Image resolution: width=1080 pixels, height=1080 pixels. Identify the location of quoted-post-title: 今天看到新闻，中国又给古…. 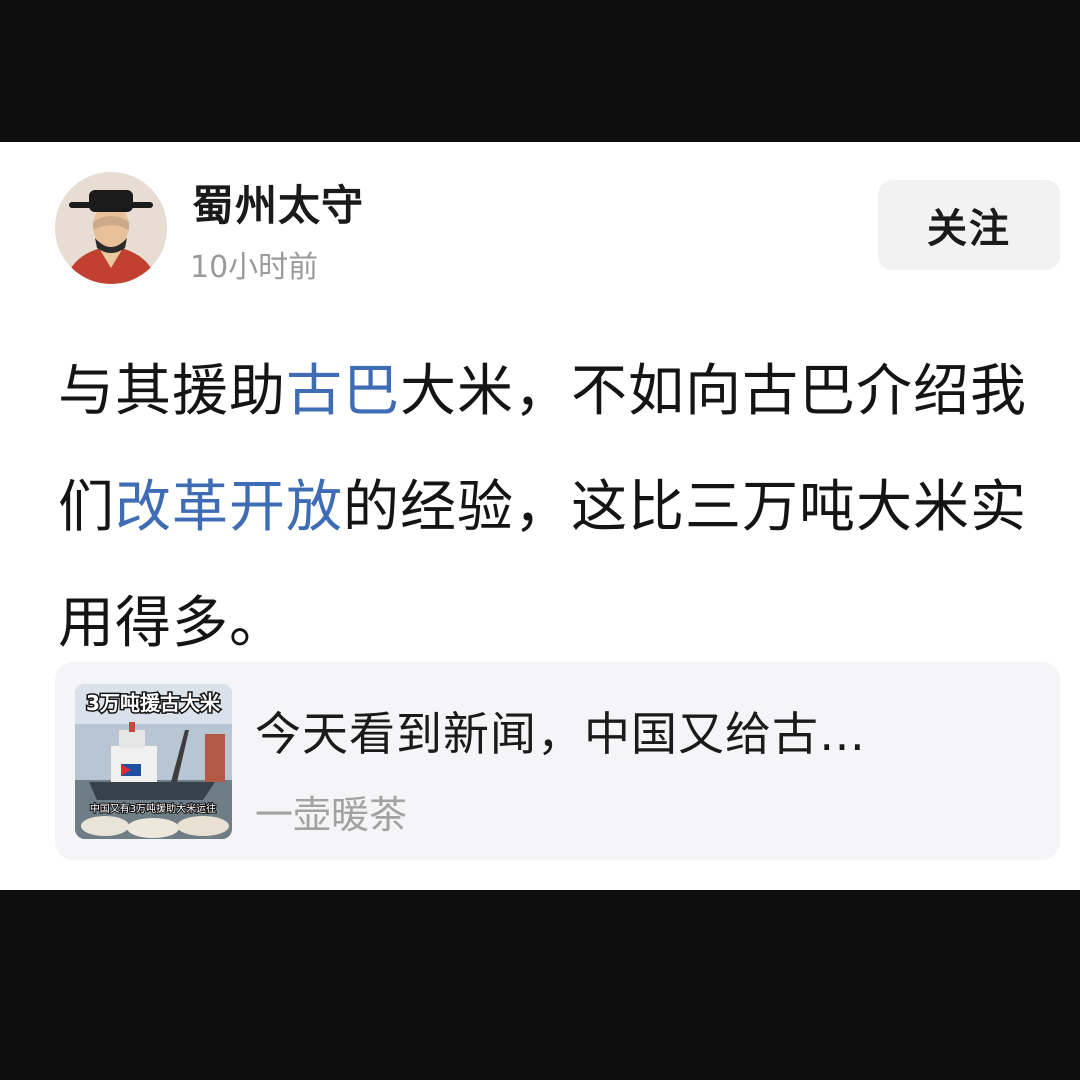
(560, 731).